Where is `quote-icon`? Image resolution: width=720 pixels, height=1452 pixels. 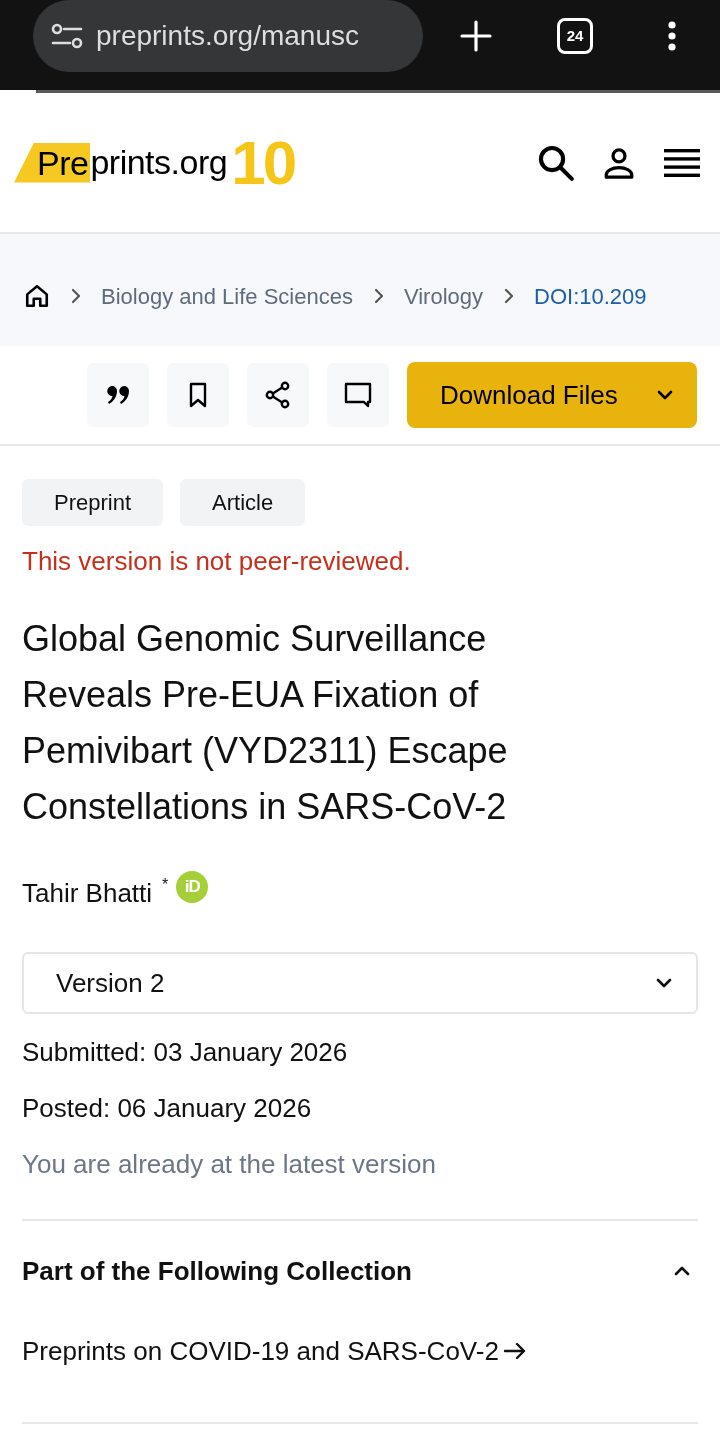 quote-icon is located at coordinates (118, 395).